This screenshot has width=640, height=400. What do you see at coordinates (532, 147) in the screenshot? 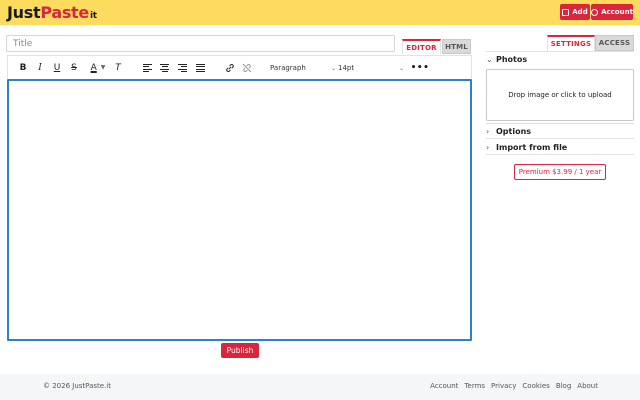
I see `import-section-label: Import from file` at bounding box center [532, 147].